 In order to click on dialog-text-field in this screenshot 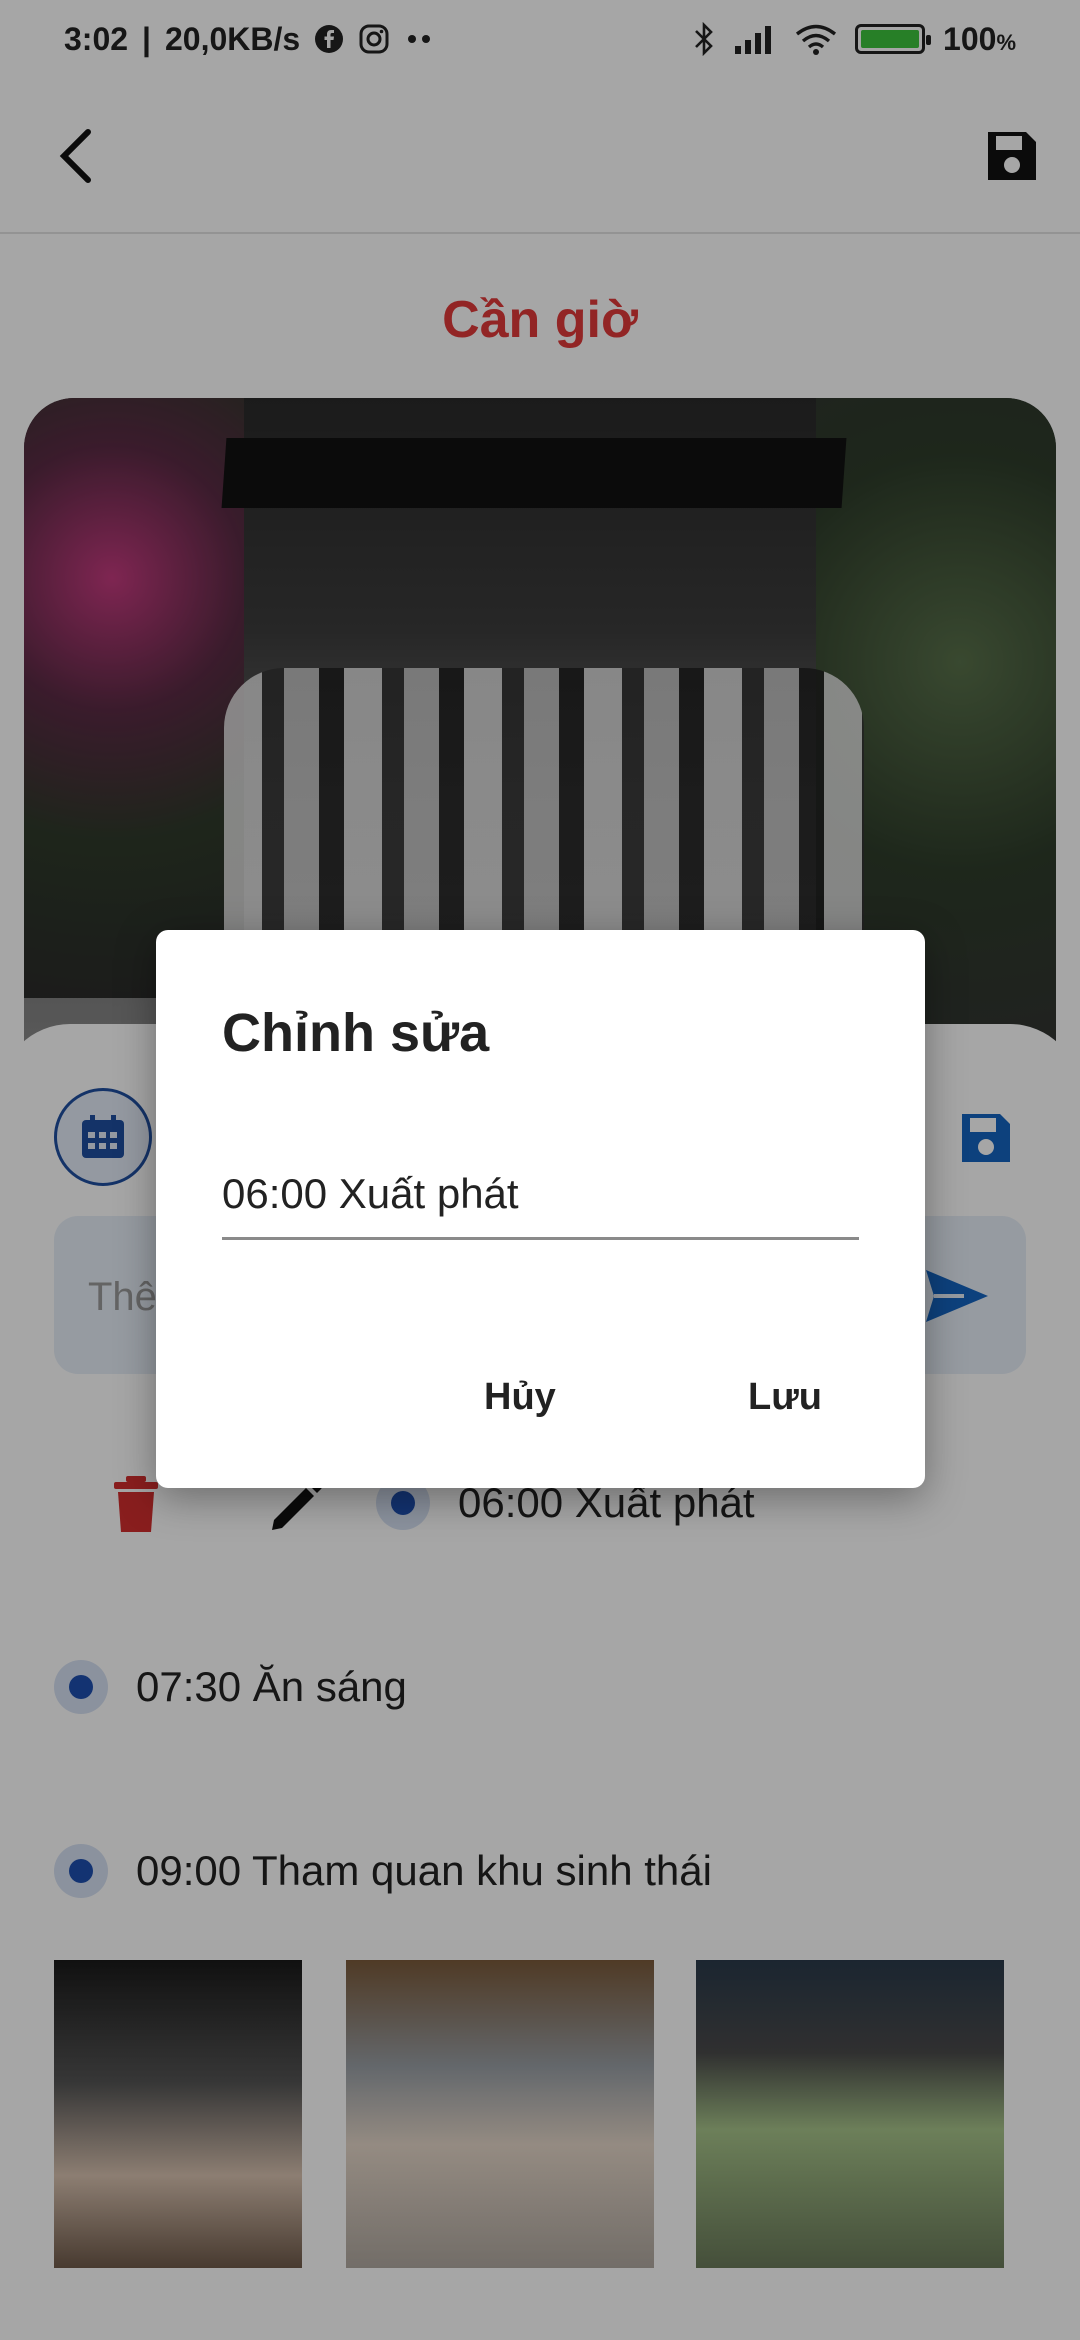, I will do `click(540, 1195)`.